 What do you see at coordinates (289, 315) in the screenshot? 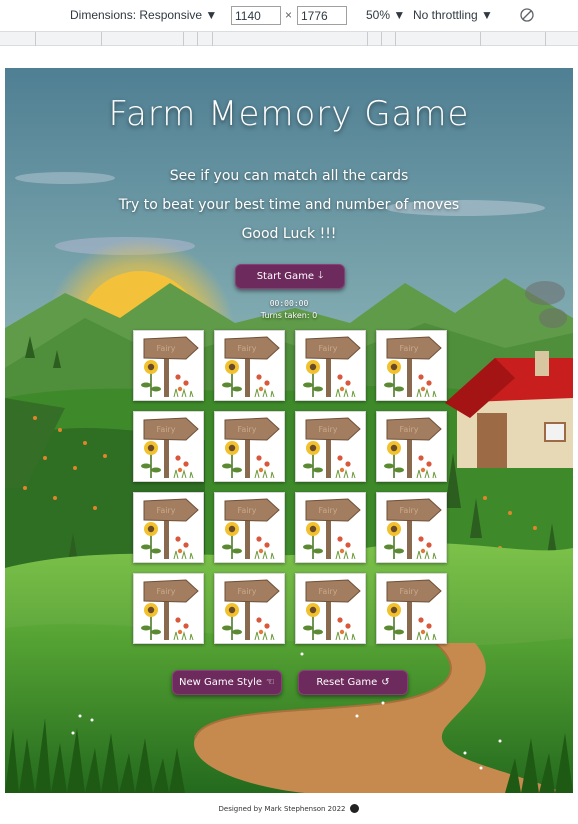
I see `turns-counter: Turns taken: 0` at bounding box center [289, 315].